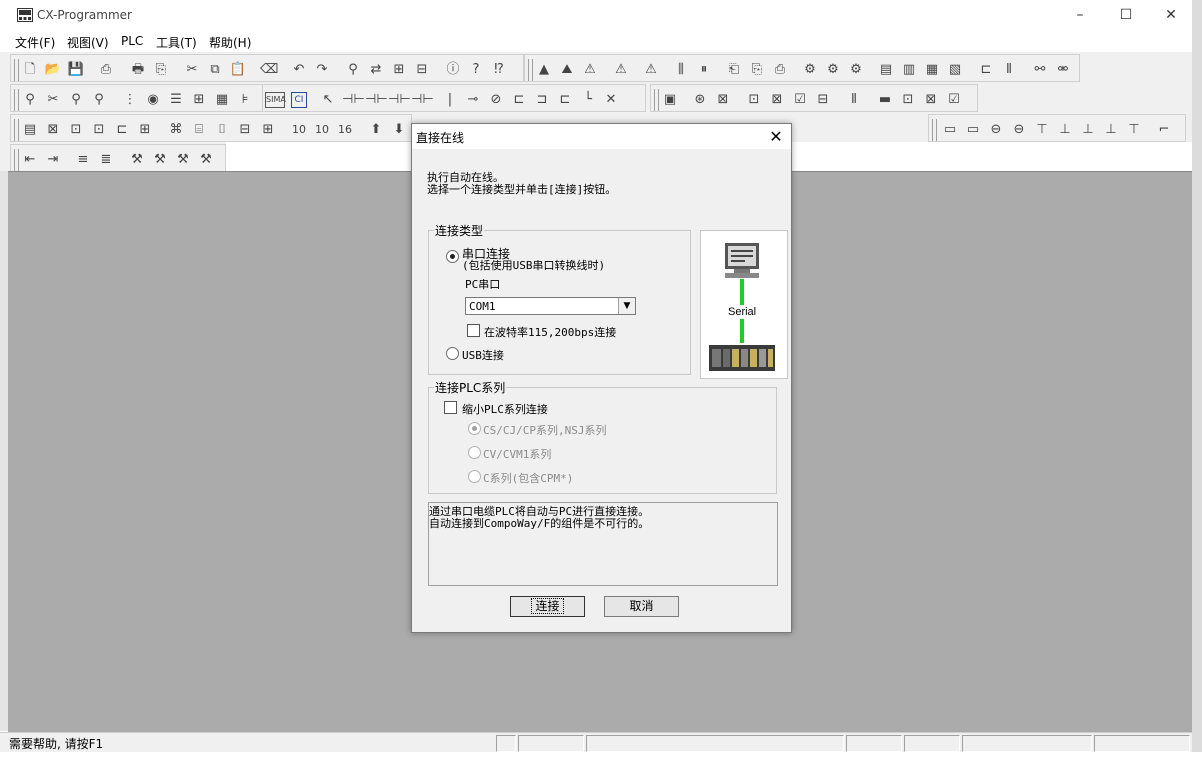 The image size is (1202, 759). What do you see at coordinates (932, 70) in the screenshot?
I see `window-icon: ▦` at bounding box center [932, 70].